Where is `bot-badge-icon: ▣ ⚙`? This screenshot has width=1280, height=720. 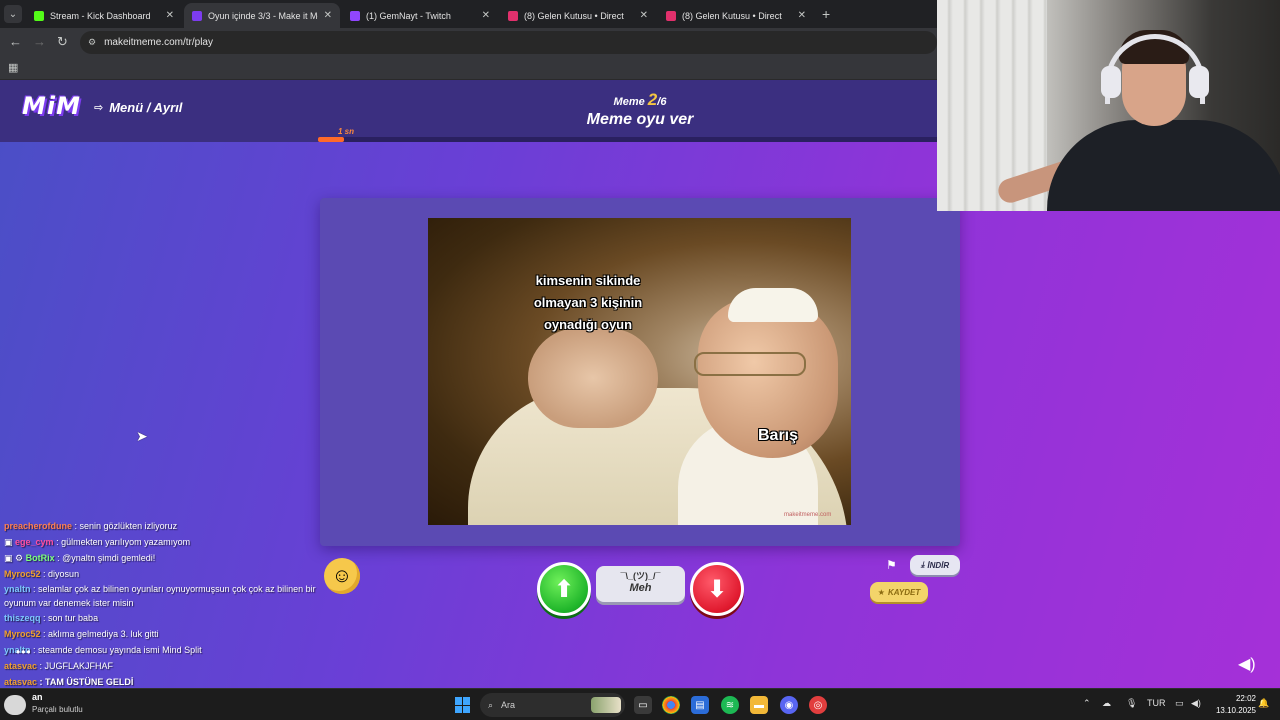 bot-badge-icon: ▣ ⚙ is located at coordinates (14, 558).